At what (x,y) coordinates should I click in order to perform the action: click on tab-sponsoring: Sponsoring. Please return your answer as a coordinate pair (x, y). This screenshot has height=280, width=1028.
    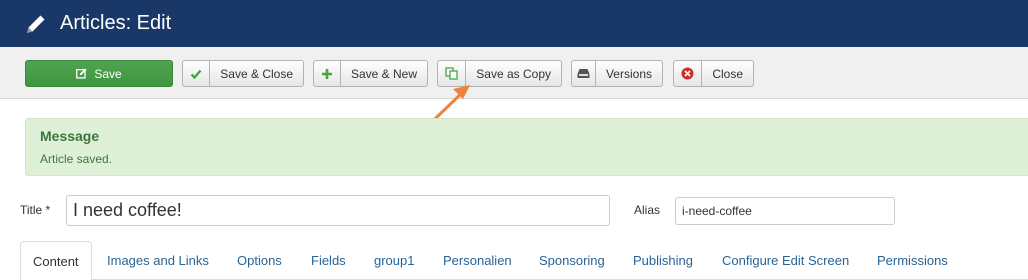
    Looking at the image, I should click on (572, 260).